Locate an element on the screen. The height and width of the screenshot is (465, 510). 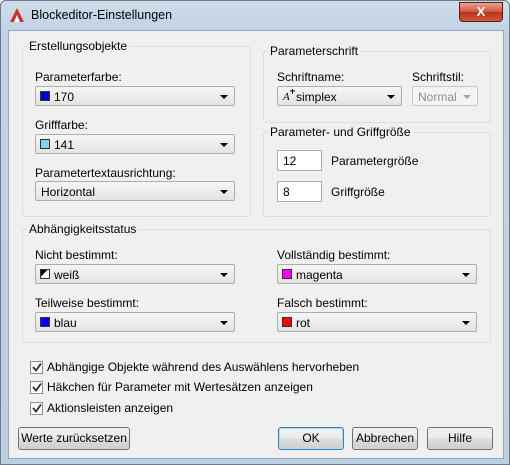
textausrichtung-value: Horizontal is located at coordinates (68, 192).